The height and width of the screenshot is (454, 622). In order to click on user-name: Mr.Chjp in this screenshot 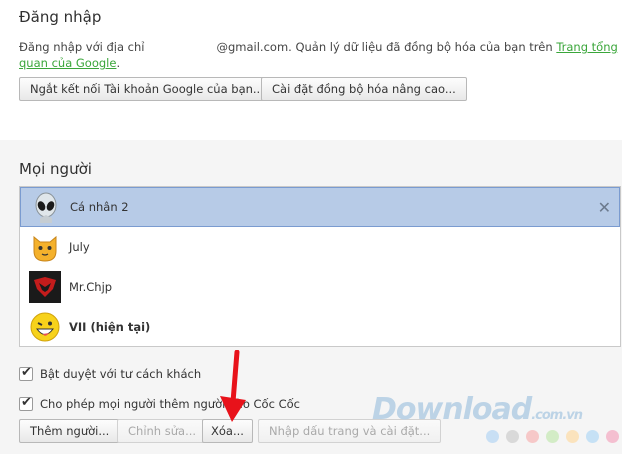, I will do `click(91, 287)`.